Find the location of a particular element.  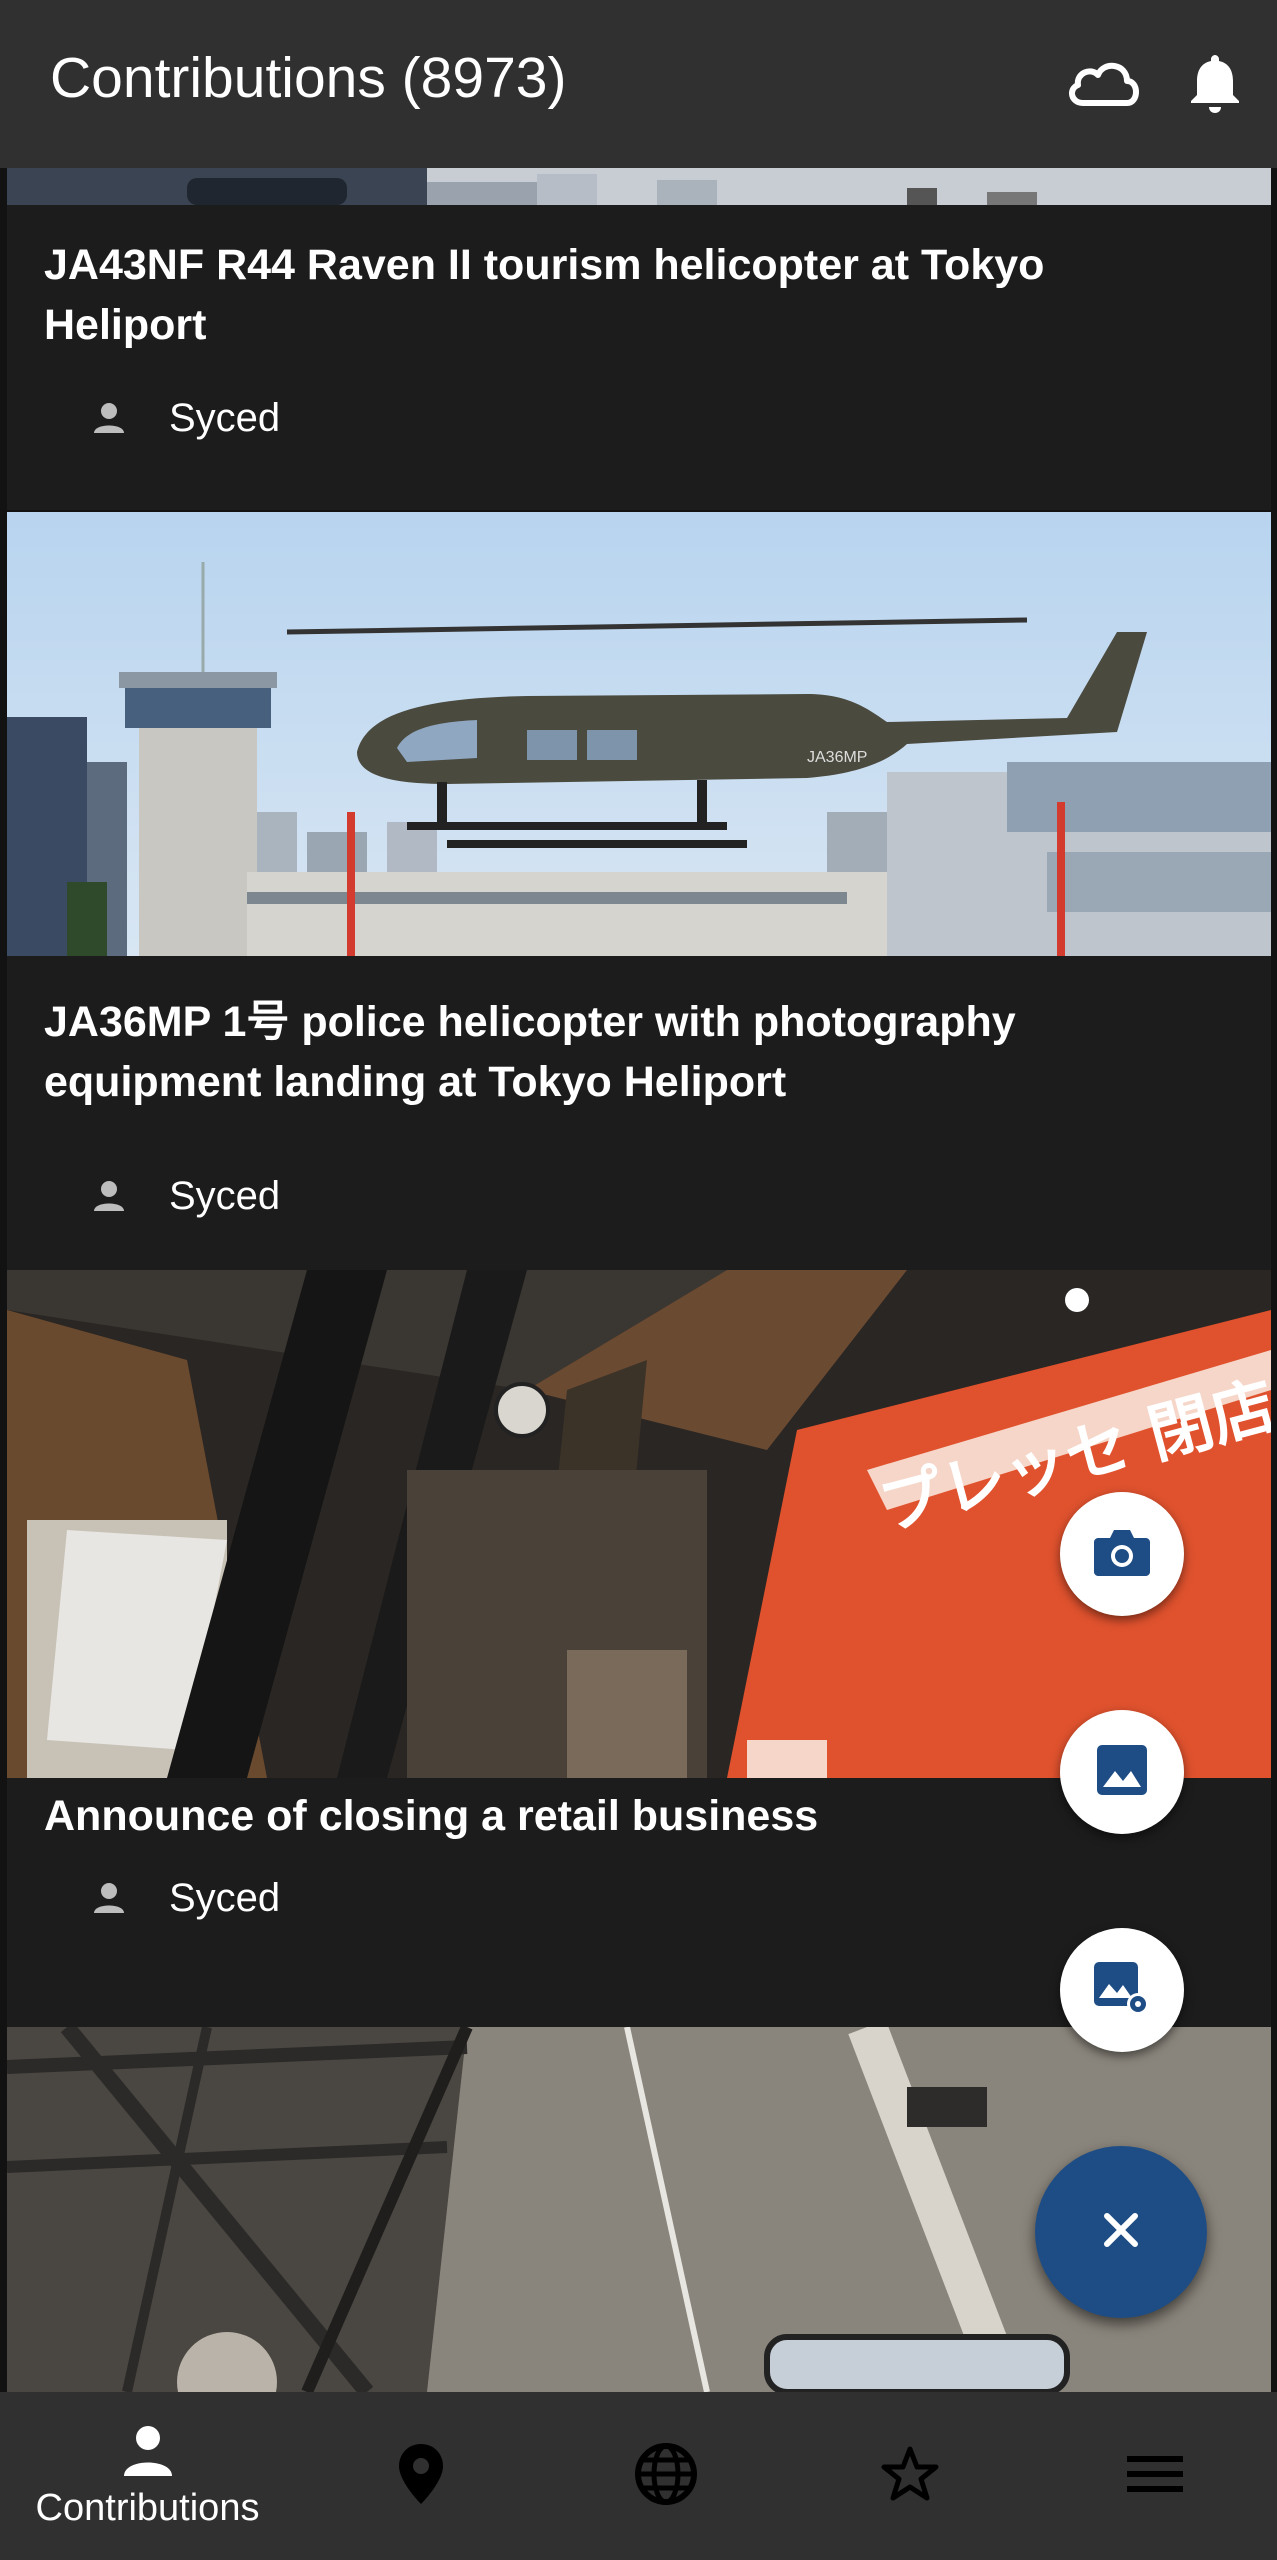

nav-contributions: Contributions is located at coordinates (147, 2476).